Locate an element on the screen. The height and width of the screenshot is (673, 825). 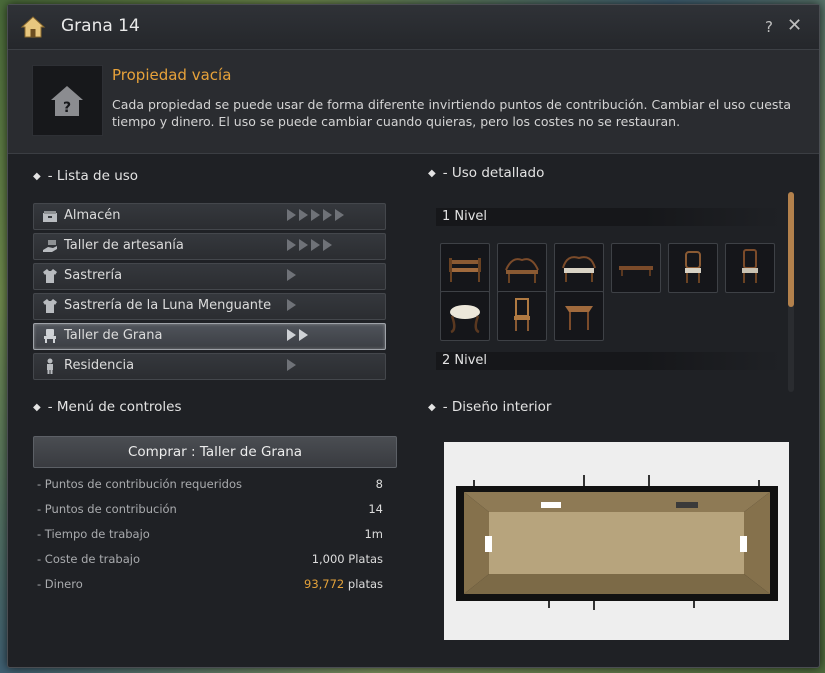
low-table-icon is located at coordinates (636, 271).